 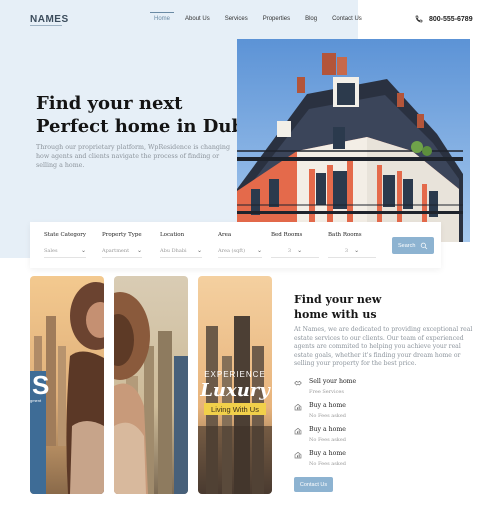 I want to click on about-title-line2: home with us, so click(x=335, y=314).